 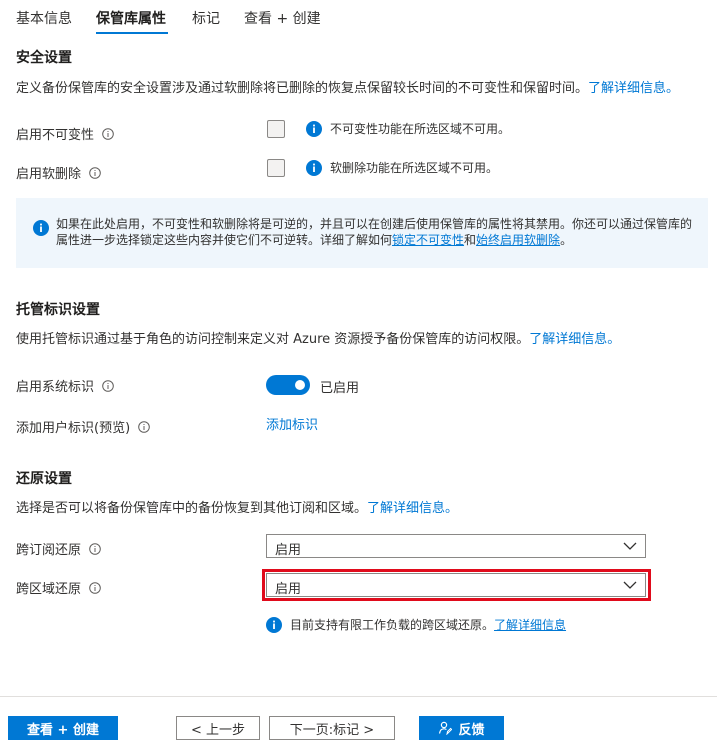 I want to click on cross-region-restore-label: 跨区域还原, so click(x=58, y=587).